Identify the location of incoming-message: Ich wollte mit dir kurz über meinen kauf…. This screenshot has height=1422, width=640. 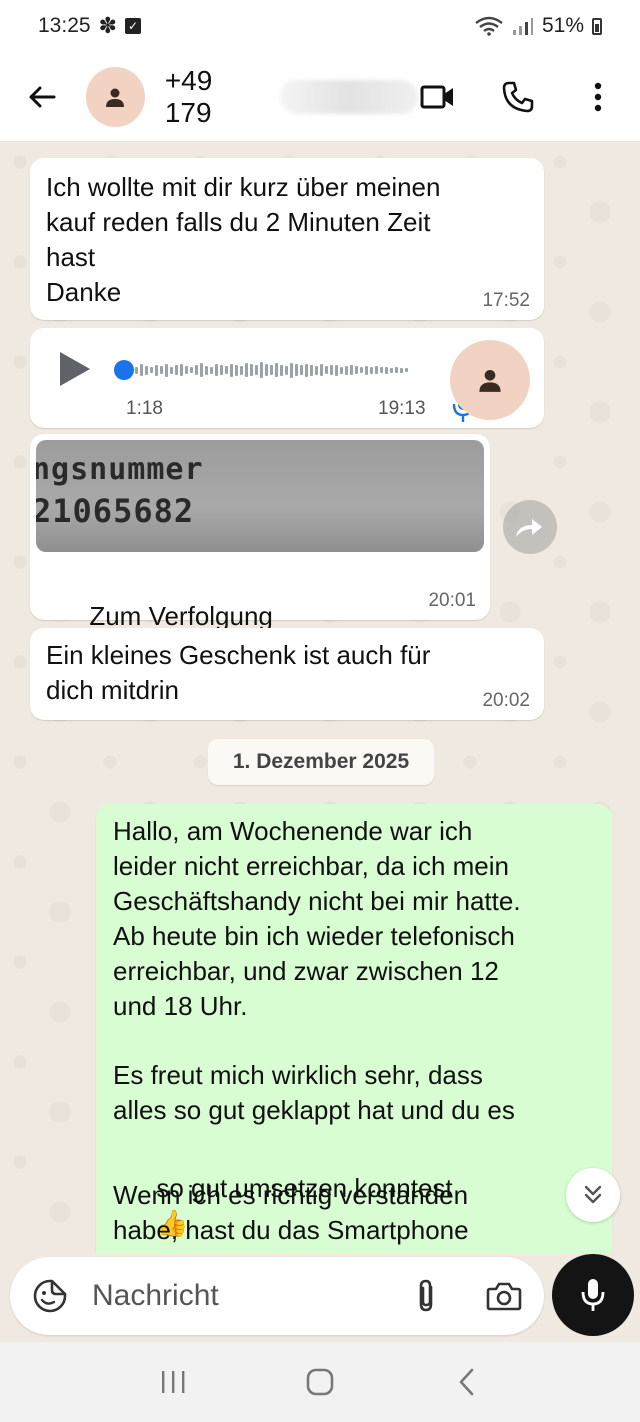
(287, 239).